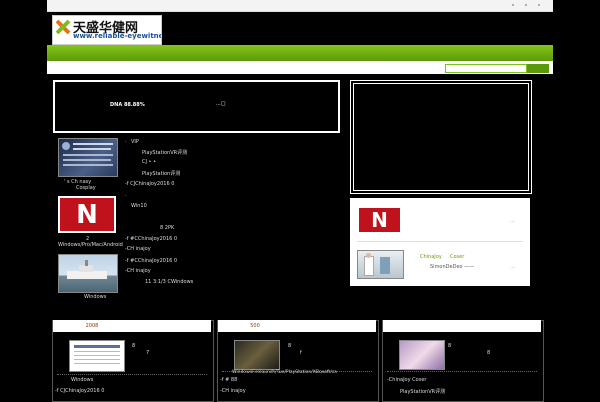  Describe the element at coordinates (90, 245) in the screenshot. I see `news-thumb-2-caption2: Windows/Pro/Mac/Android` at that location.